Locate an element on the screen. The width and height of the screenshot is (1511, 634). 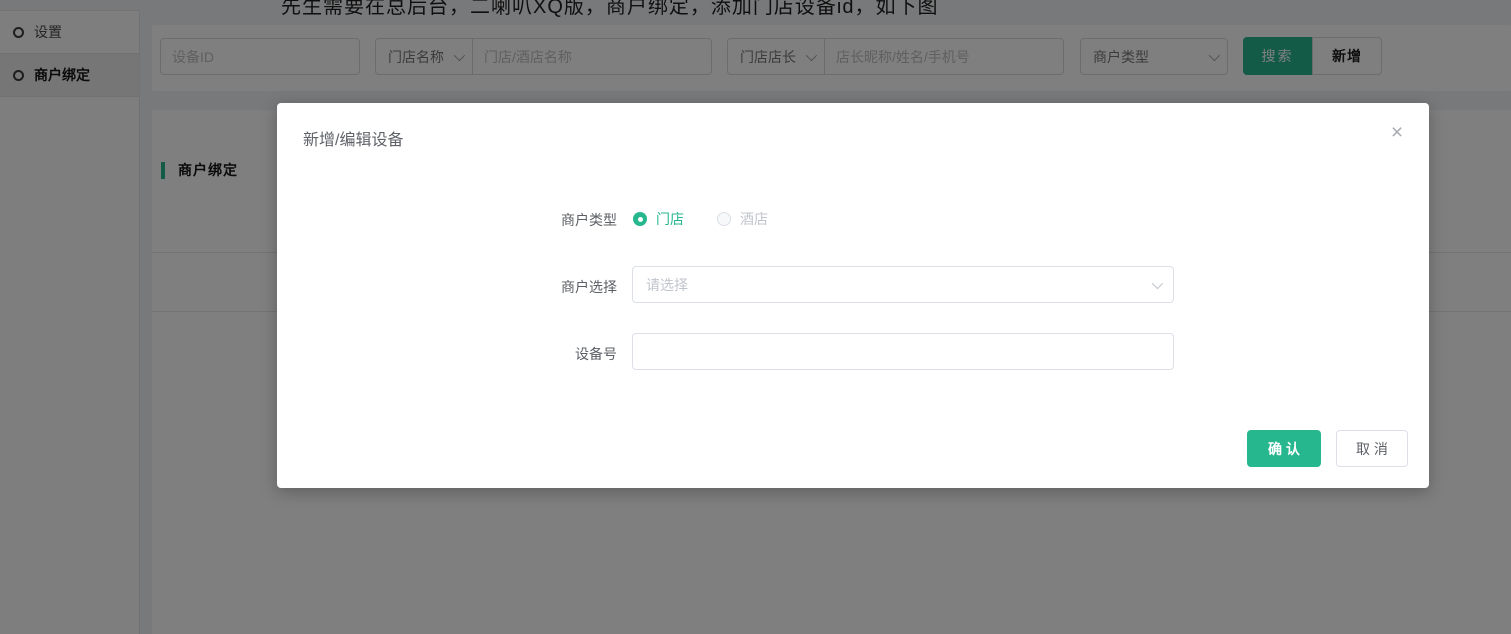
radio-unselected-icon is located at coordinates (724, 219).